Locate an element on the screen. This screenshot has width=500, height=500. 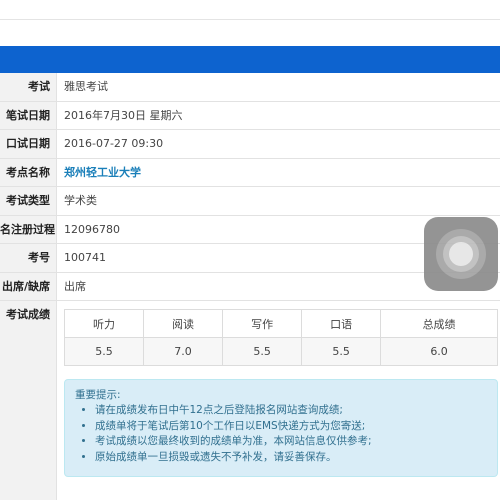
score-header-row: 听力 阅读 写作 口语 总成绩 is located at coordinates (280, 323).